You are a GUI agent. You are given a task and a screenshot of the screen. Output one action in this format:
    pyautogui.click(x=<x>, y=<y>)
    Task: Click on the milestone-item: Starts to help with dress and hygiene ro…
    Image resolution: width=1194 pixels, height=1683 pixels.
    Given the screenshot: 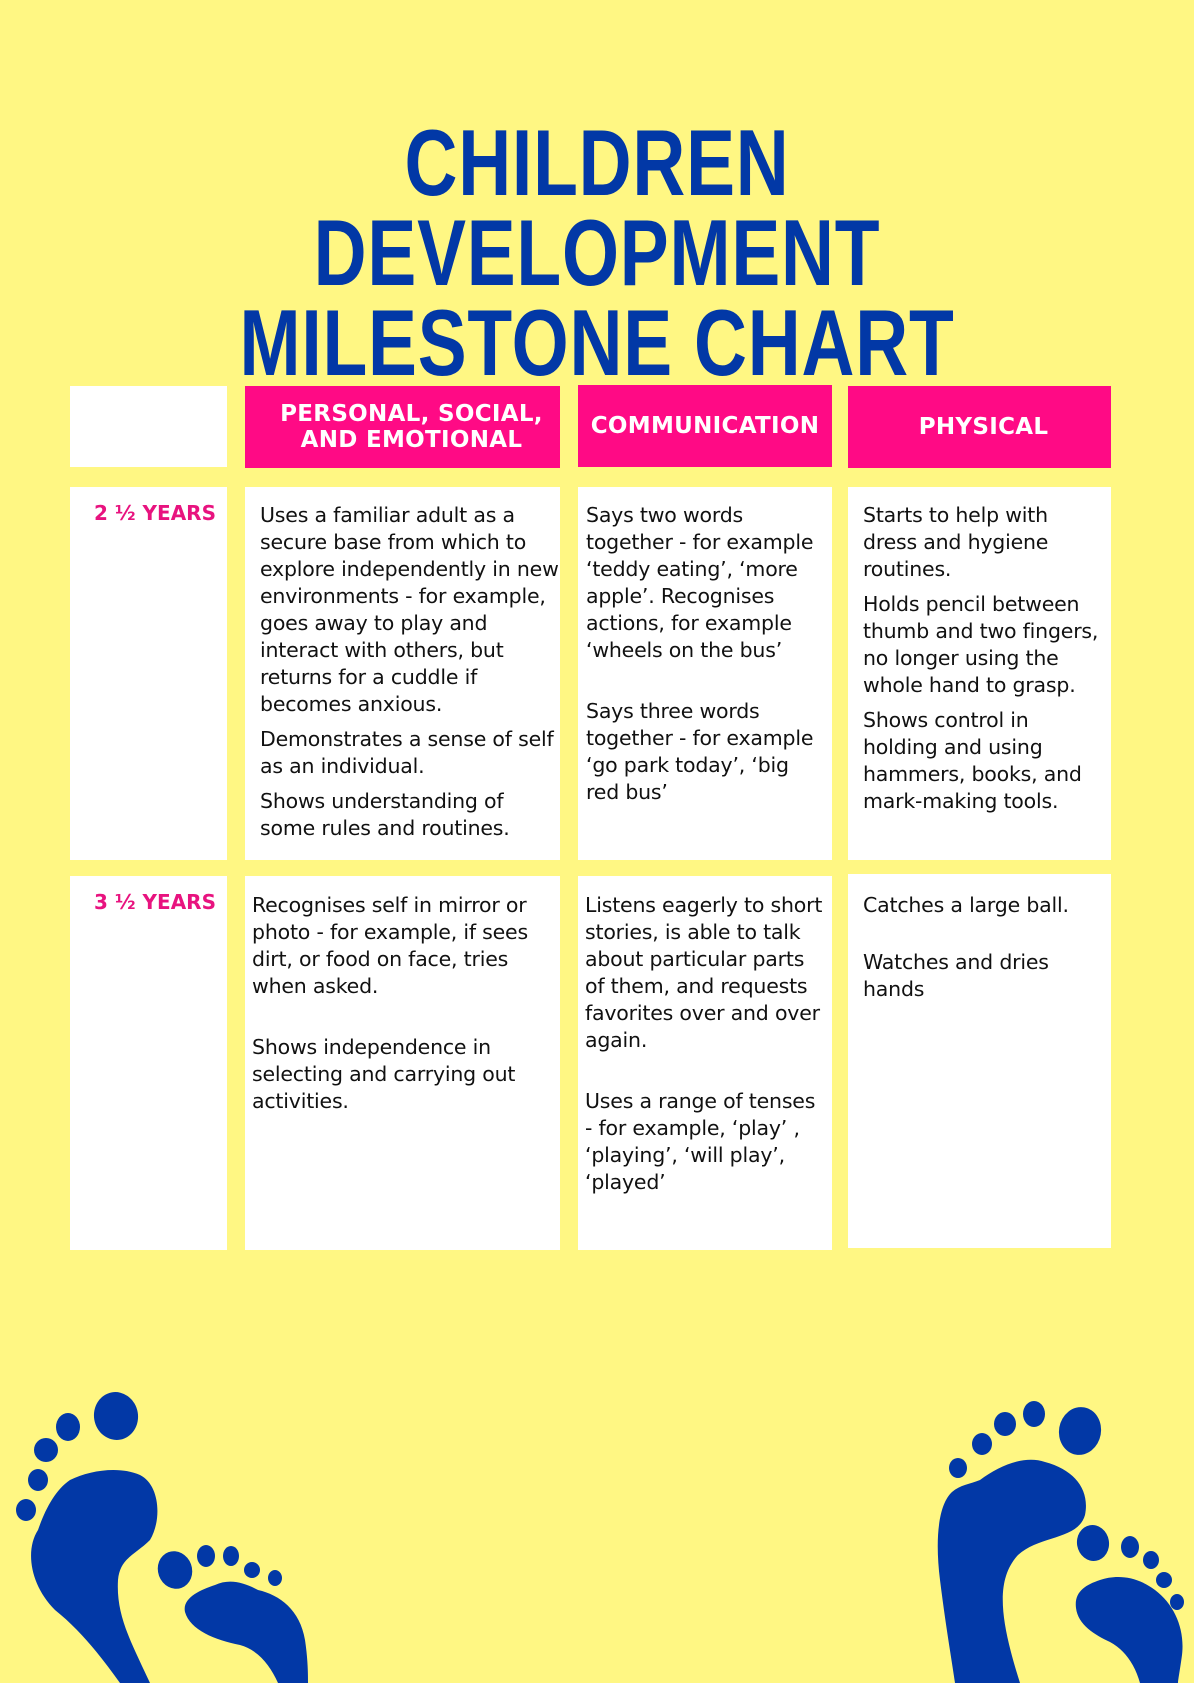 What is the action you would take?
    pyautogui.click(x=956, y=542)
    